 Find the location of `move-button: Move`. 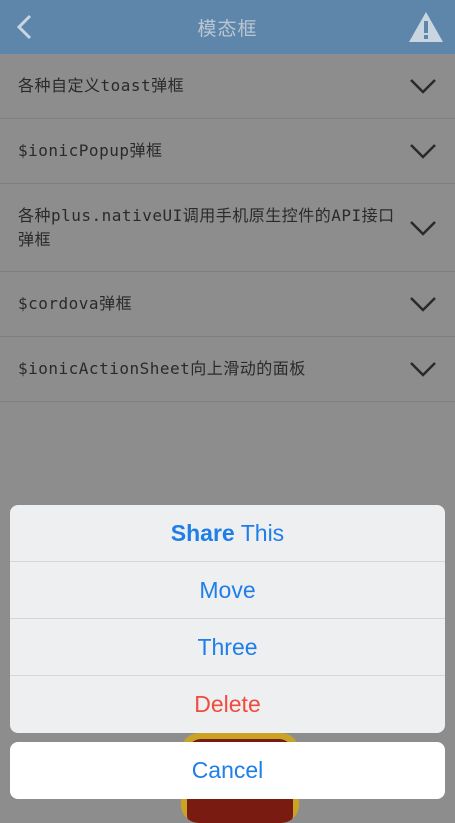

move-button: Move is located at coordinates (227, 590).